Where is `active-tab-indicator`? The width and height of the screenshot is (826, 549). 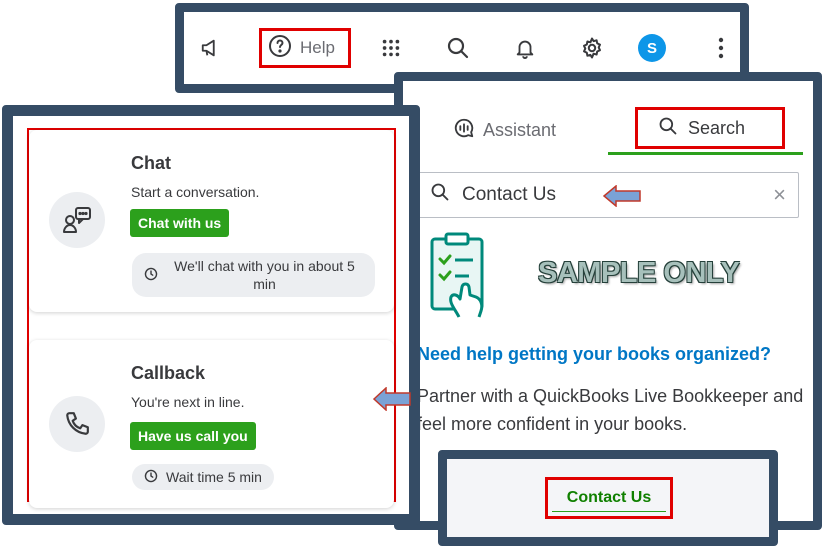 active-tab-indicator is located at coordinates (705, 153).